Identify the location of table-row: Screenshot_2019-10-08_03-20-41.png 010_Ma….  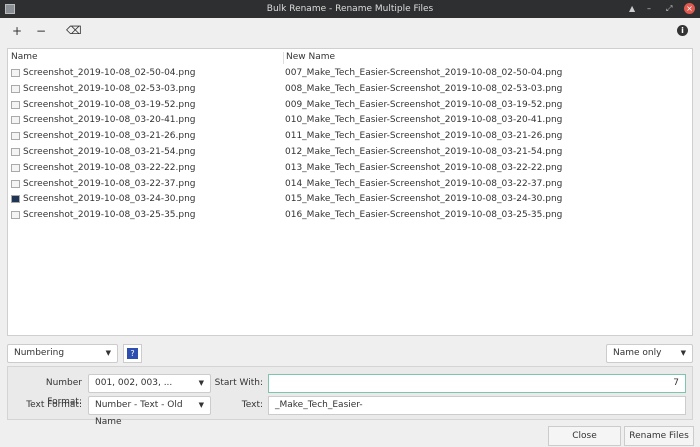
(350, 120).